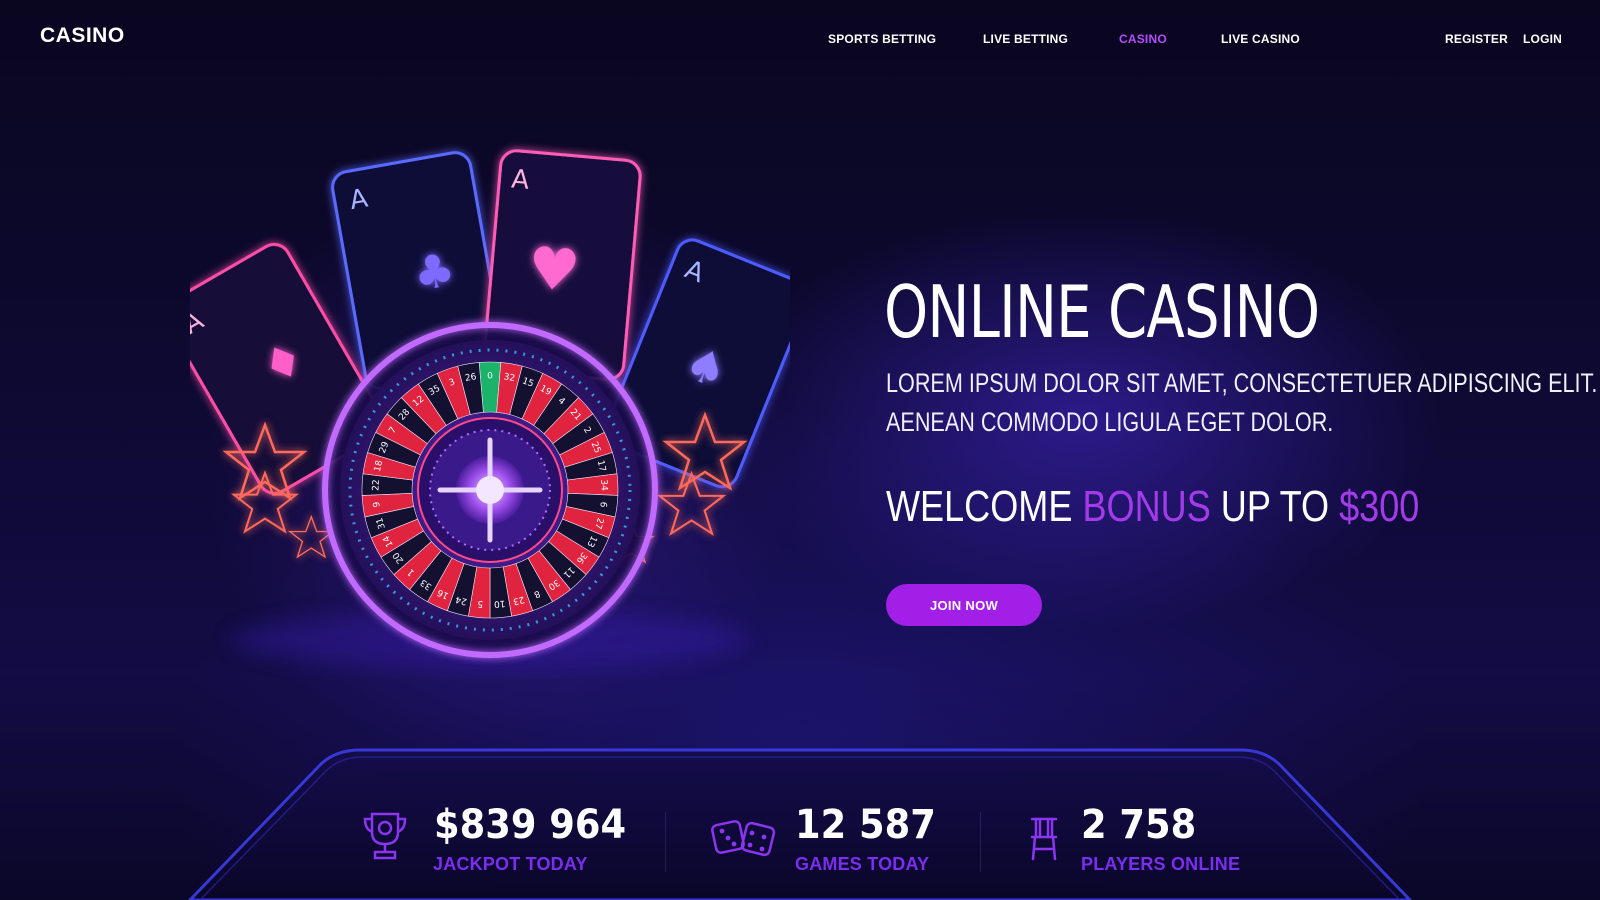 This screenshot has height=900, width=1600. Describe the element at coordinates (1161, 864) in the screenshot. I see `players-label: PLAYERS ONLINE` at that location.